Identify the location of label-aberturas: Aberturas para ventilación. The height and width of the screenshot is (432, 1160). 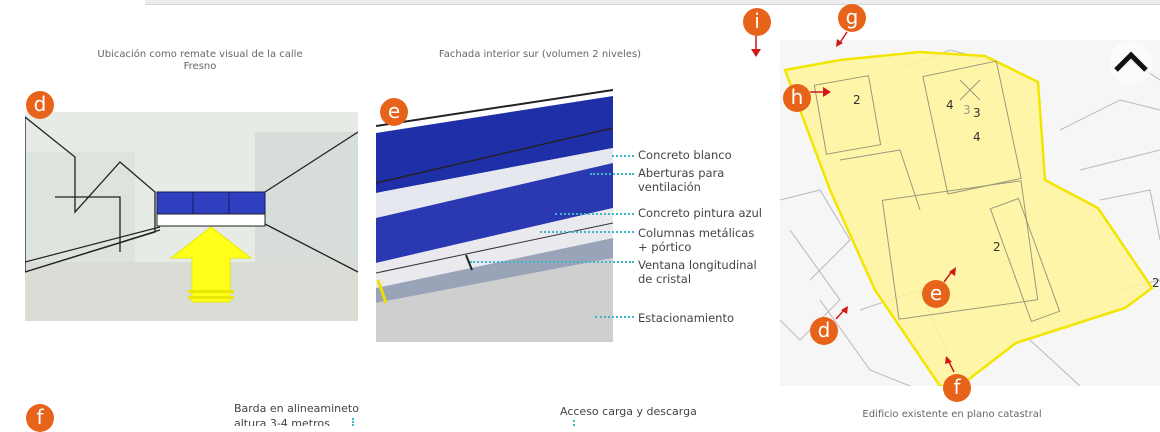
(681, 180).